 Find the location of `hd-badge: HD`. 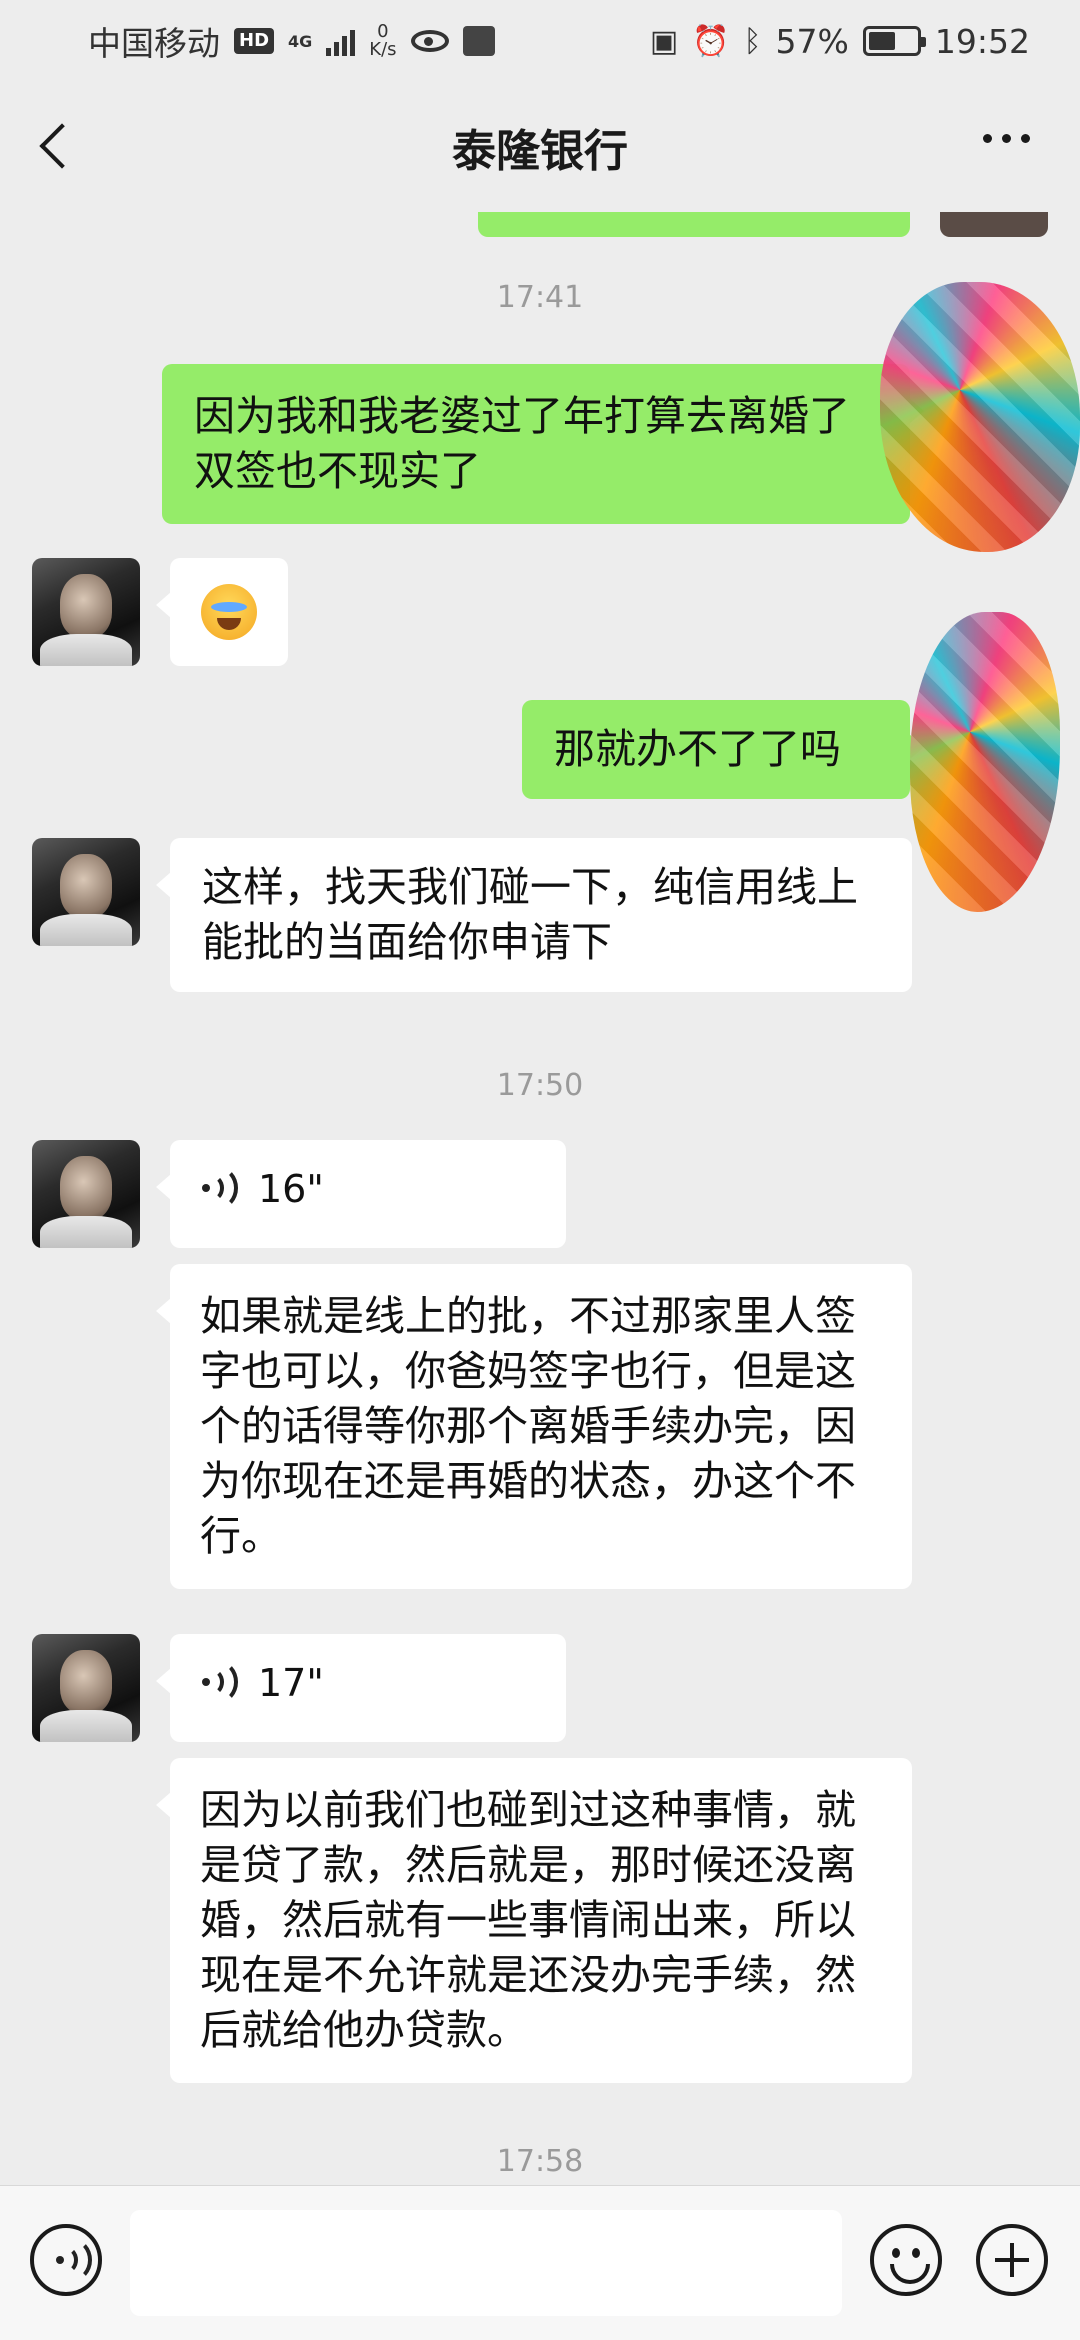

hd-badge: HD is located at coordinates (254, 41).